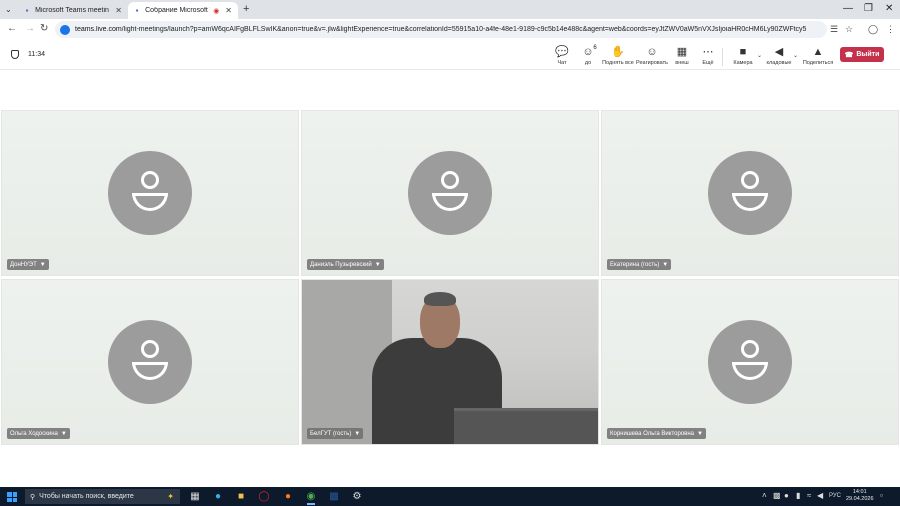 Image resolution: width=900 pixels, height=506 pixels. I want to click on minimize-window-icon: —, so click(848, 8).